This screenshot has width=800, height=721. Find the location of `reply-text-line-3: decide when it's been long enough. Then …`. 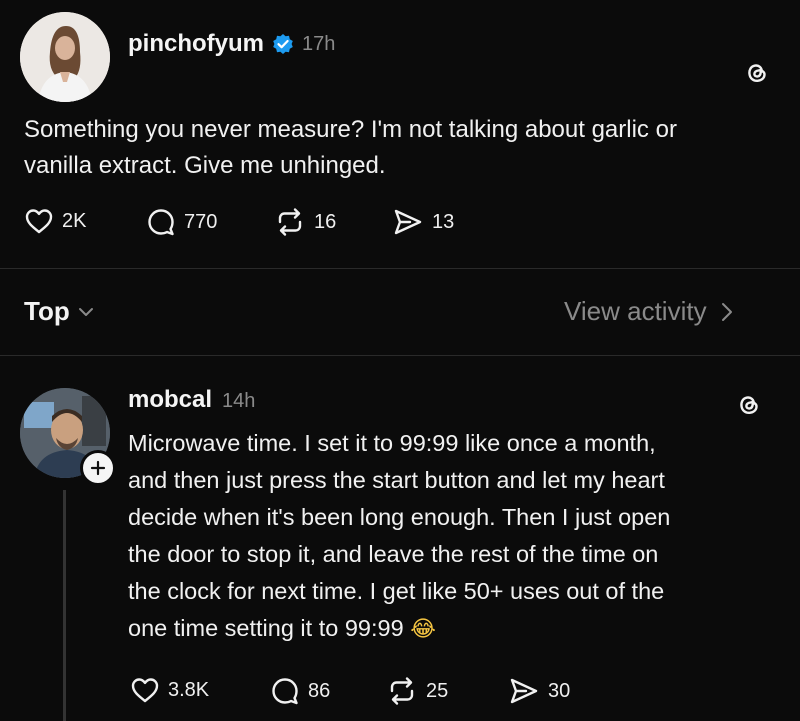

reply-text-line-3: decide when it's been long enough. Then … is located at coordinates (399, 517).